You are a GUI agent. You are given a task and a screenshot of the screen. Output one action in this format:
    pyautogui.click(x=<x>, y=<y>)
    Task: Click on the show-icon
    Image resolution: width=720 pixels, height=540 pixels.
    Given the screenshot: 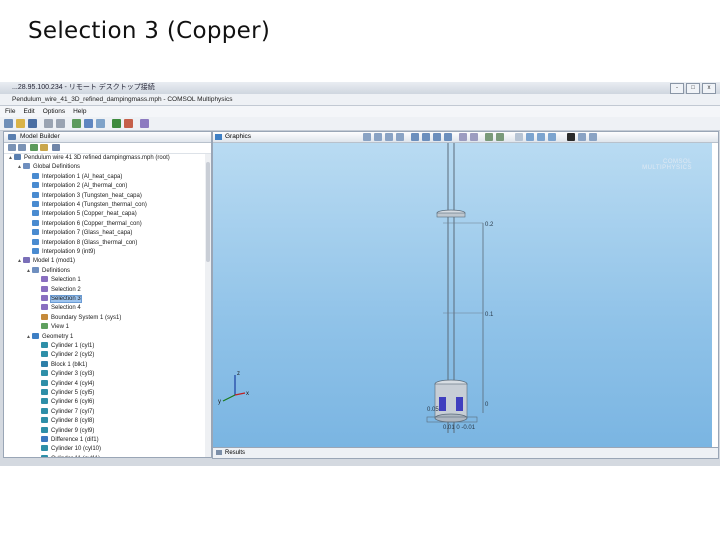 What is the action you would take?
    pyautogui.click(x=44, y=147)
    